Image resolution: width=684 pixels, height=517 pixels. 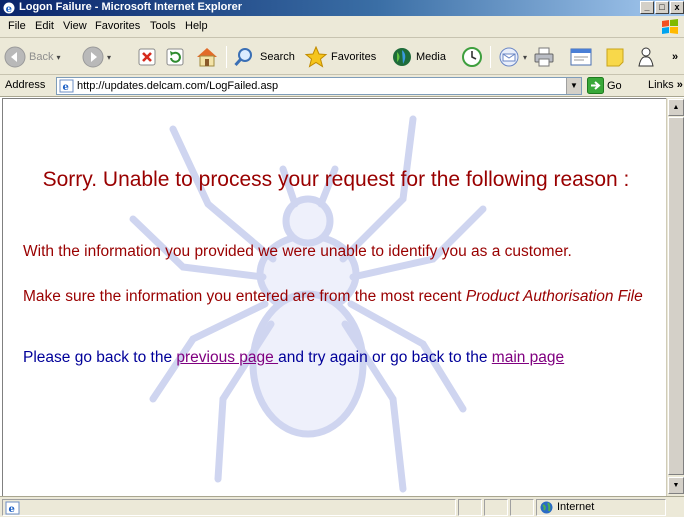 I want to click on globe-icon, so click(x=546, y=507).